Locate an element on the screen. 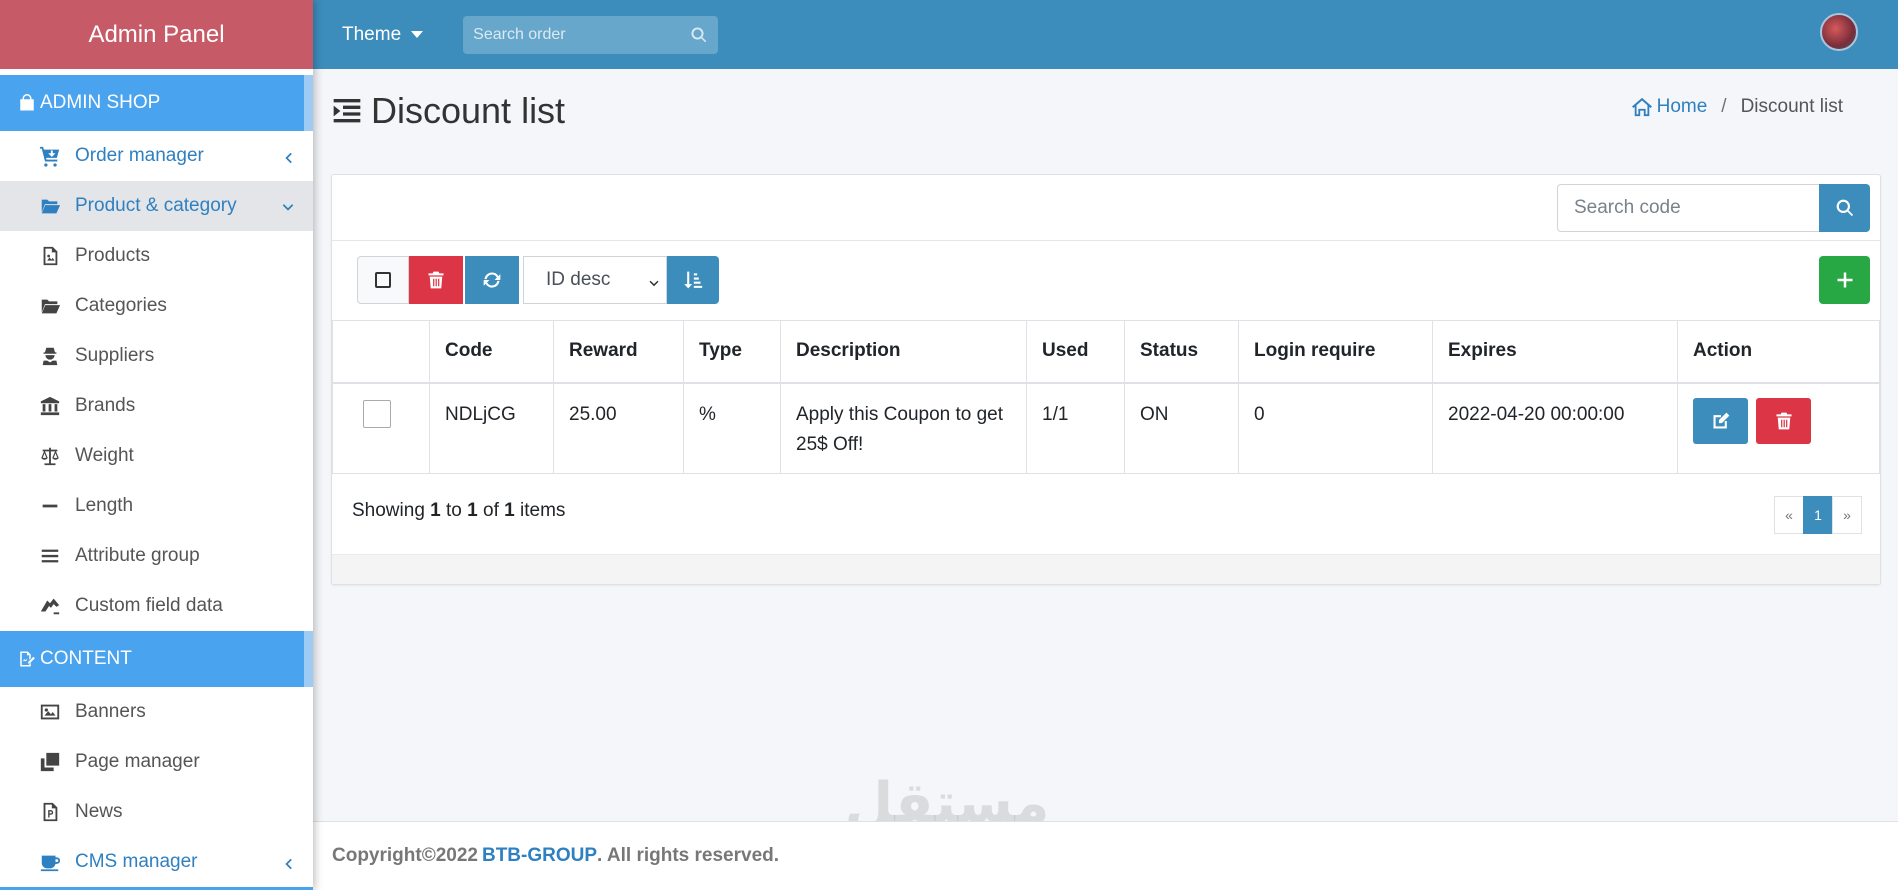  column-header-status: Status is located at coordinates (1181, 352).